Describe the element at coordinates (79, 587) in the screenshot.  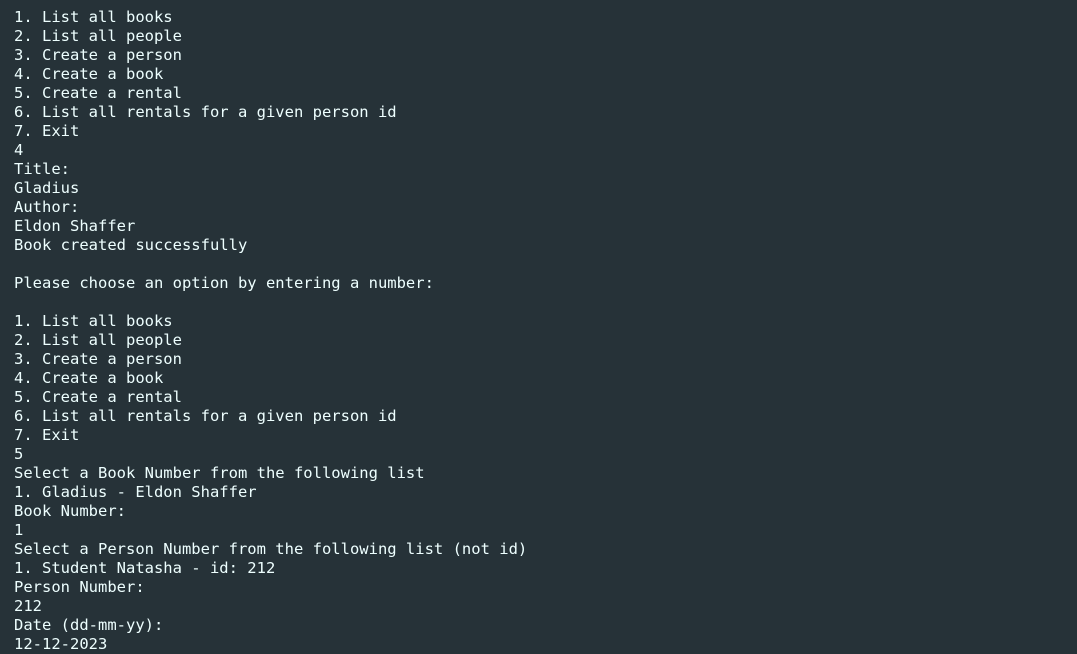
I see `prompt-person-number: Person Number:` at that location.